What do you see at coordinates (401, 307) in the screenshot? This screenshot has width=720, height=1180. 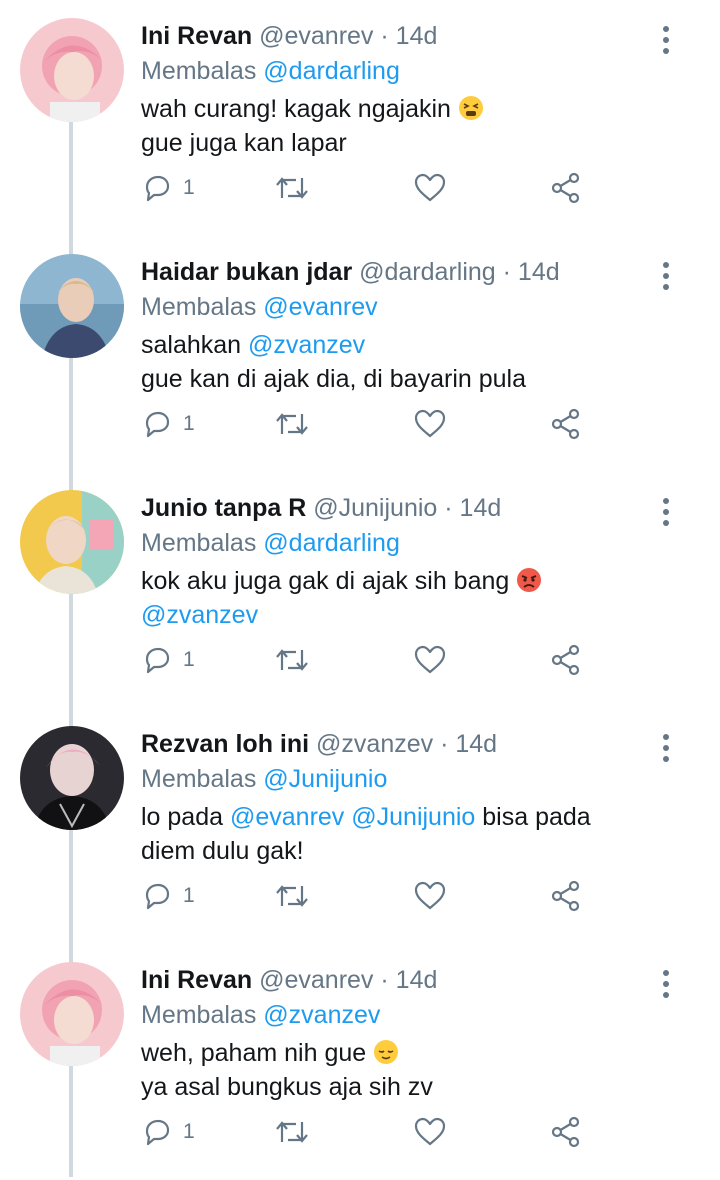 I see `replying-to: Membalas @evanrev` at bounding box center [401, 307].